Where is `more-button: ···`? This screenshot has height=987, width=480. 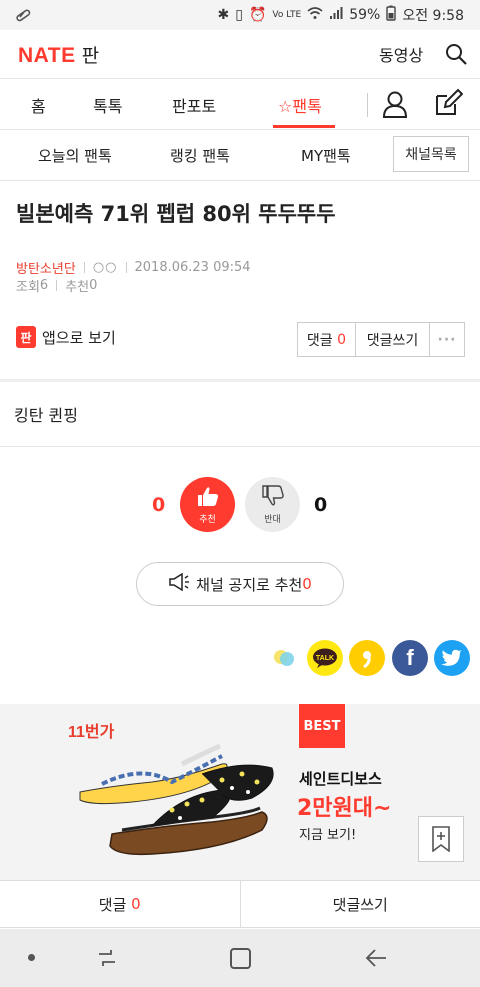
more-button: ··· is located at coordinates (447, 339).